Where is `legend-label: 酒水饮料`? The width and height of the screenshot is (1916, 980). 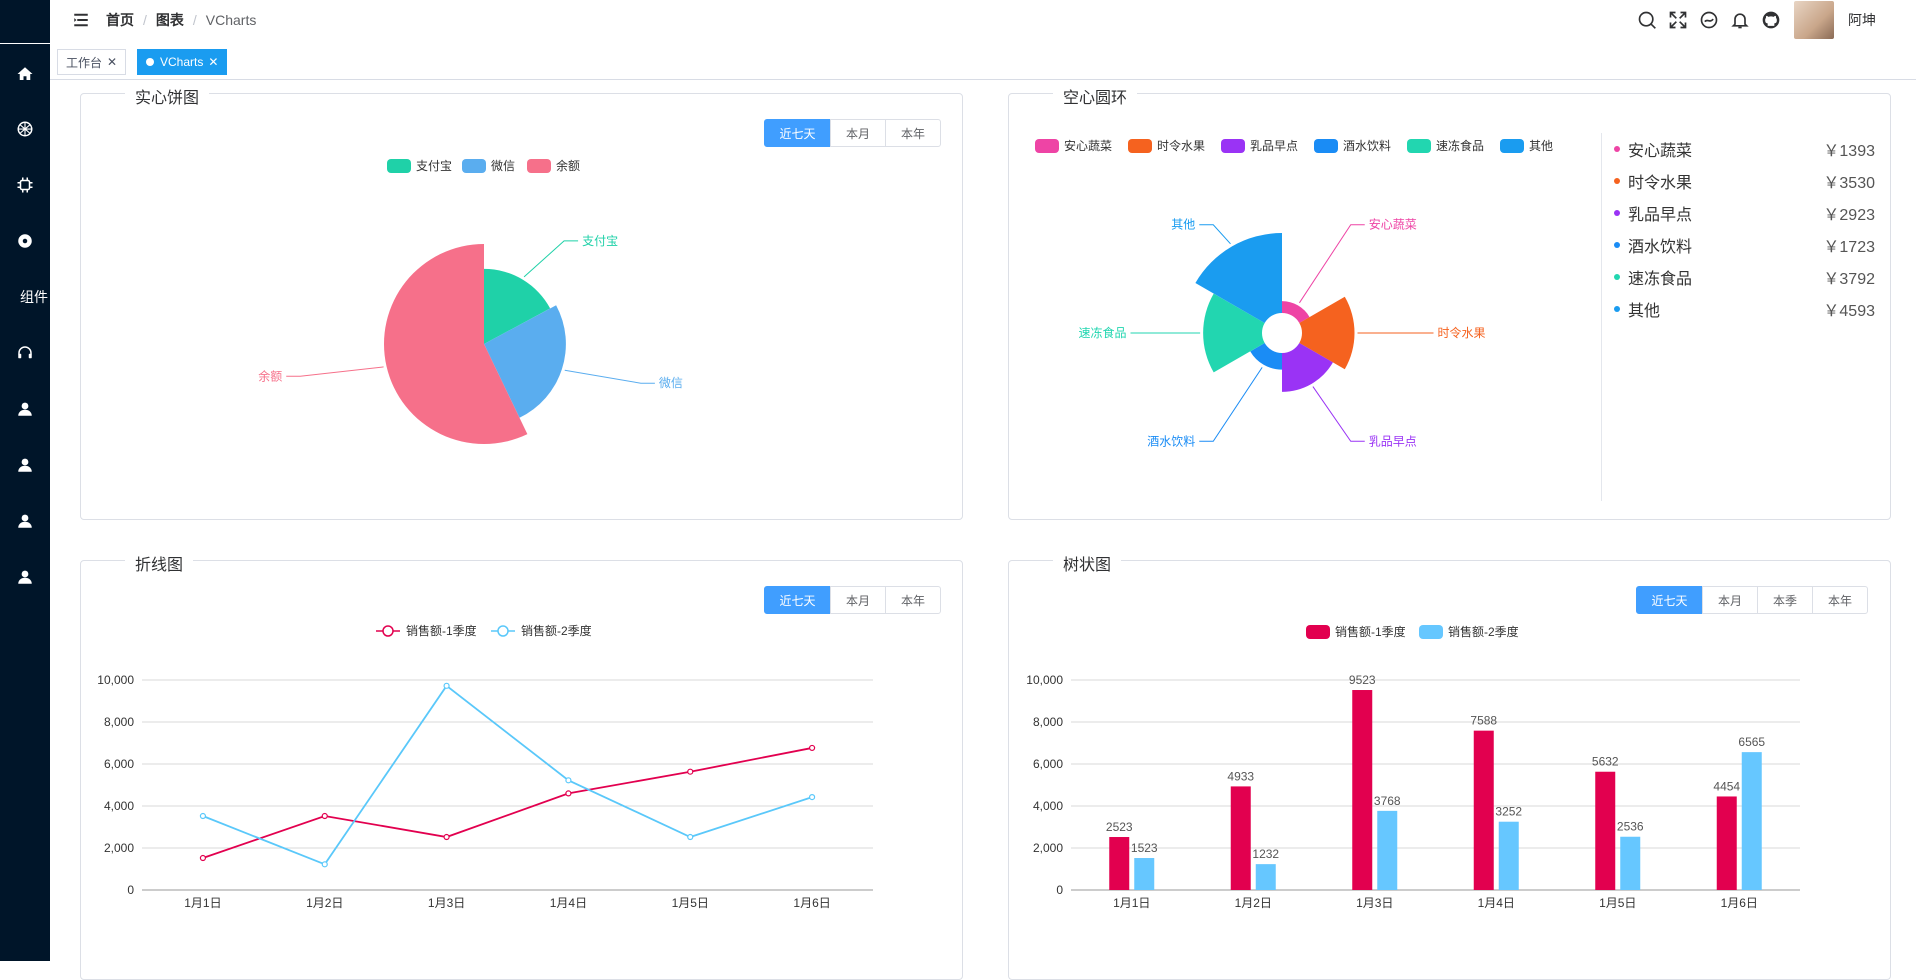 legend-label: 酒水饮料 is located at coordinates (1367, 146).